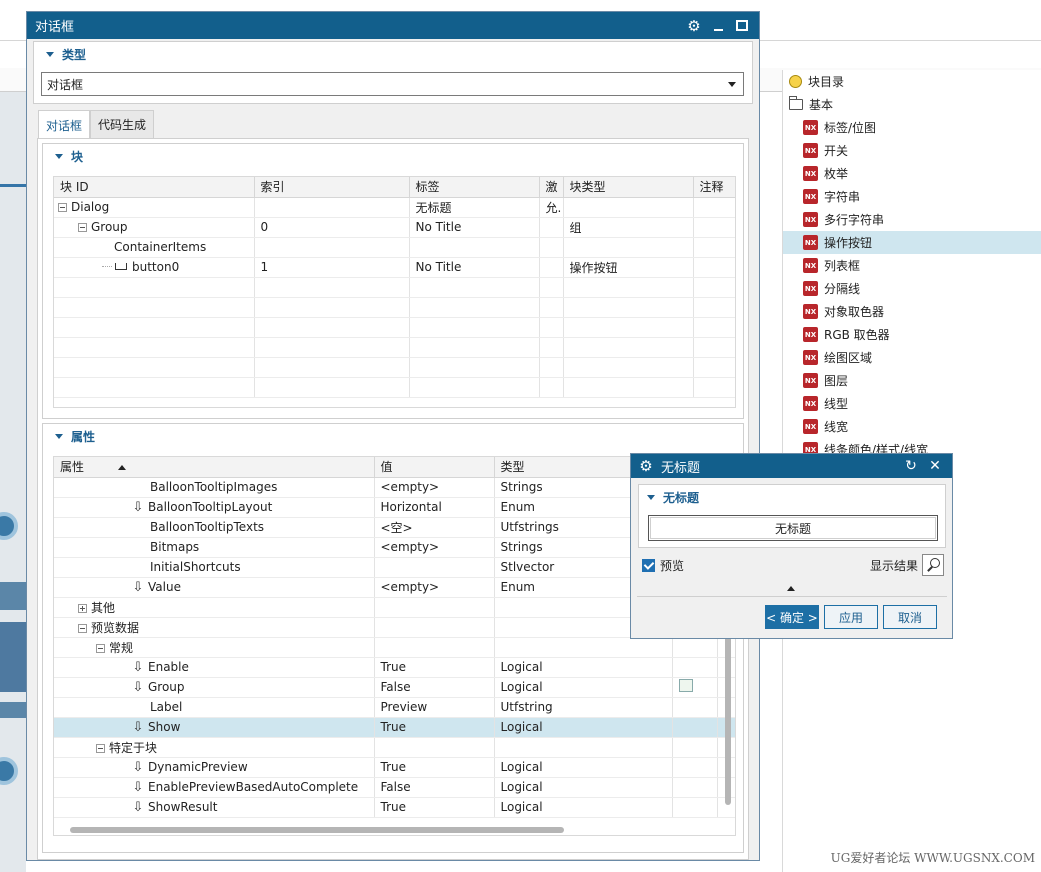 This screenshot has height=872, width=1041. What do you see at coordinates (912, 104) in the screenshot?
I see `catalog-folder-basic: 基本` at bounding box center [912, 104].